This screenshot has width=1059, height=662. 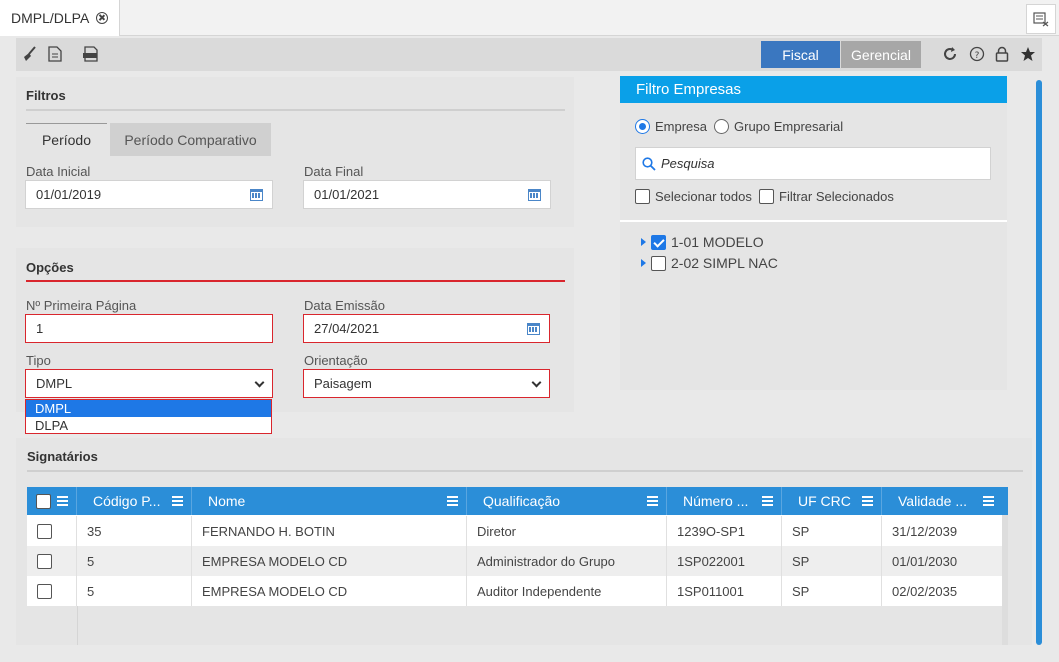 I want to click on filtrar-selecionados-label: Filtrar Selecionados, so click(x=836, y=196).